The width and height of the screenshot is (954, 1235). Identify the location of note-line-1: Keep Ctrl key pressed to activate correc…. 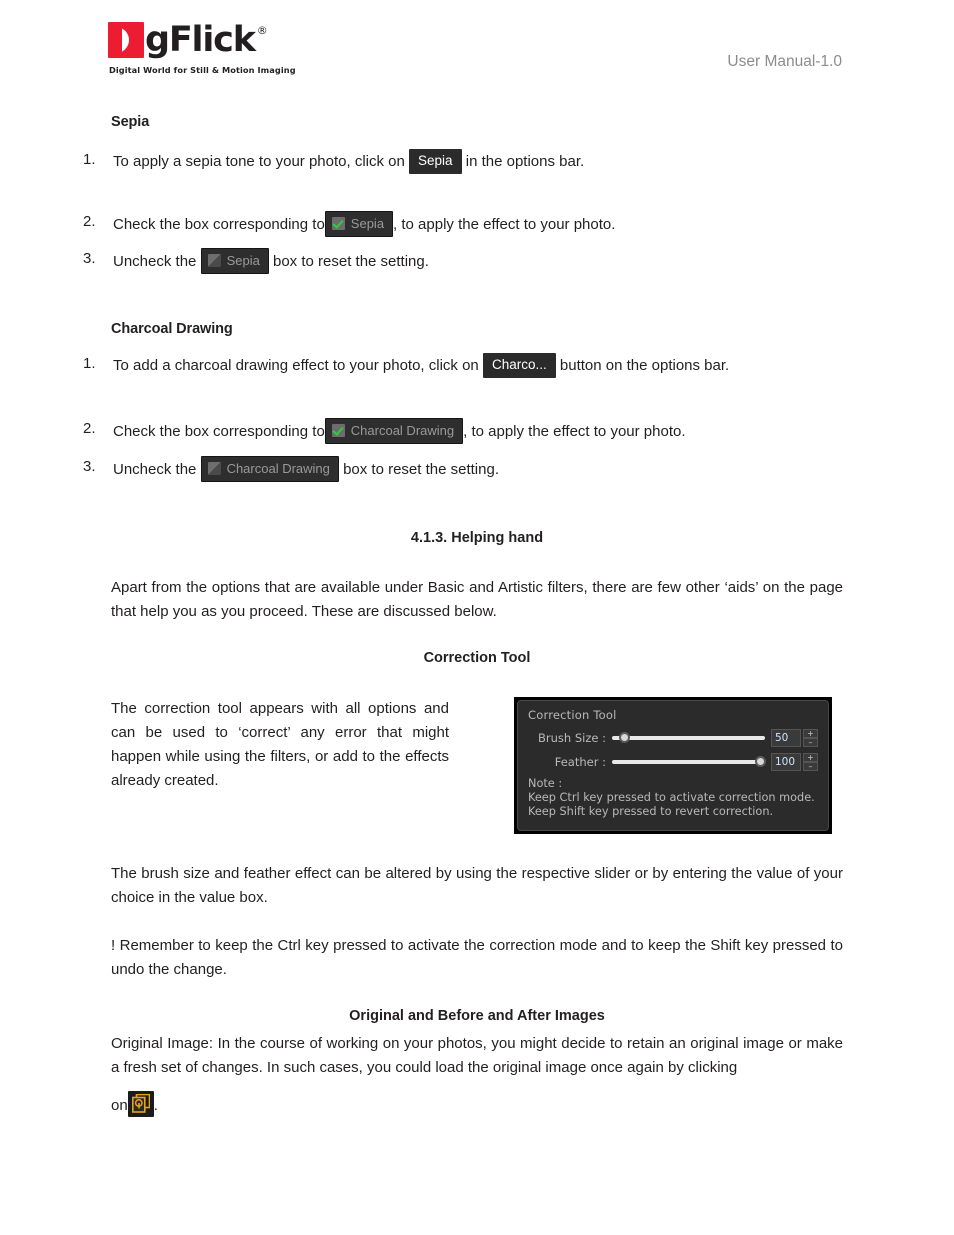
(671, 797).